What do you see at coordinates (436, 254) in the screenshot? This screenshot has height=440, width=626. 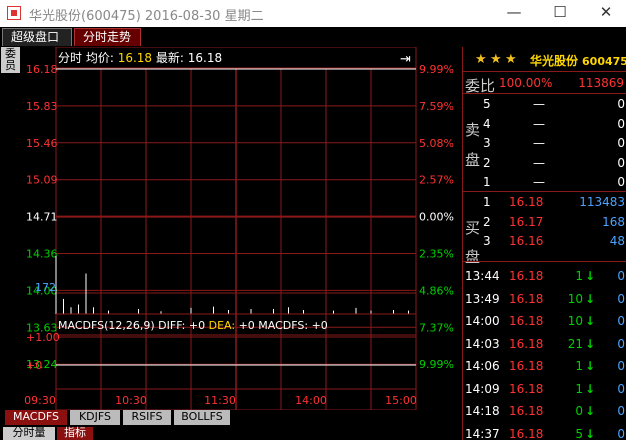 I see `pct-tick-label: 2.35%` at bounding box center [436, 254].